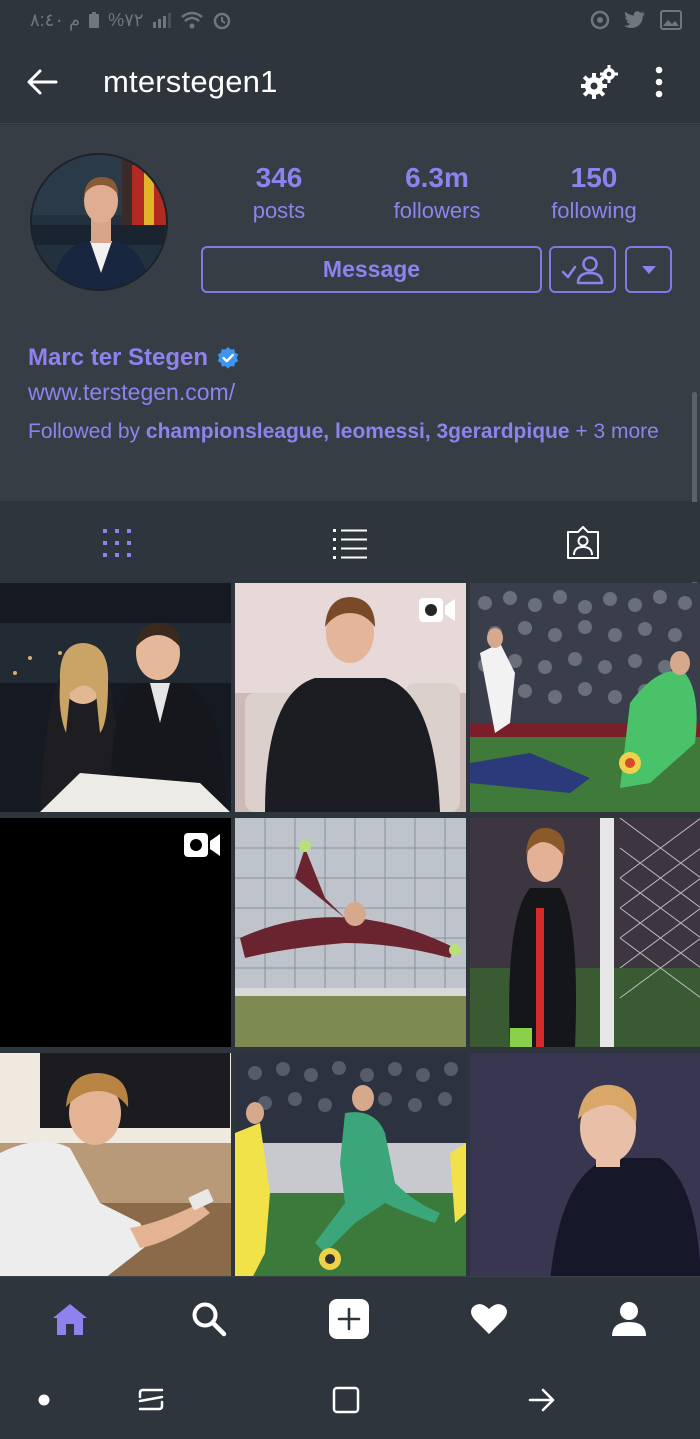 The image size is (700, 1439). I want to click on message-button: Message, so click(371, 269).